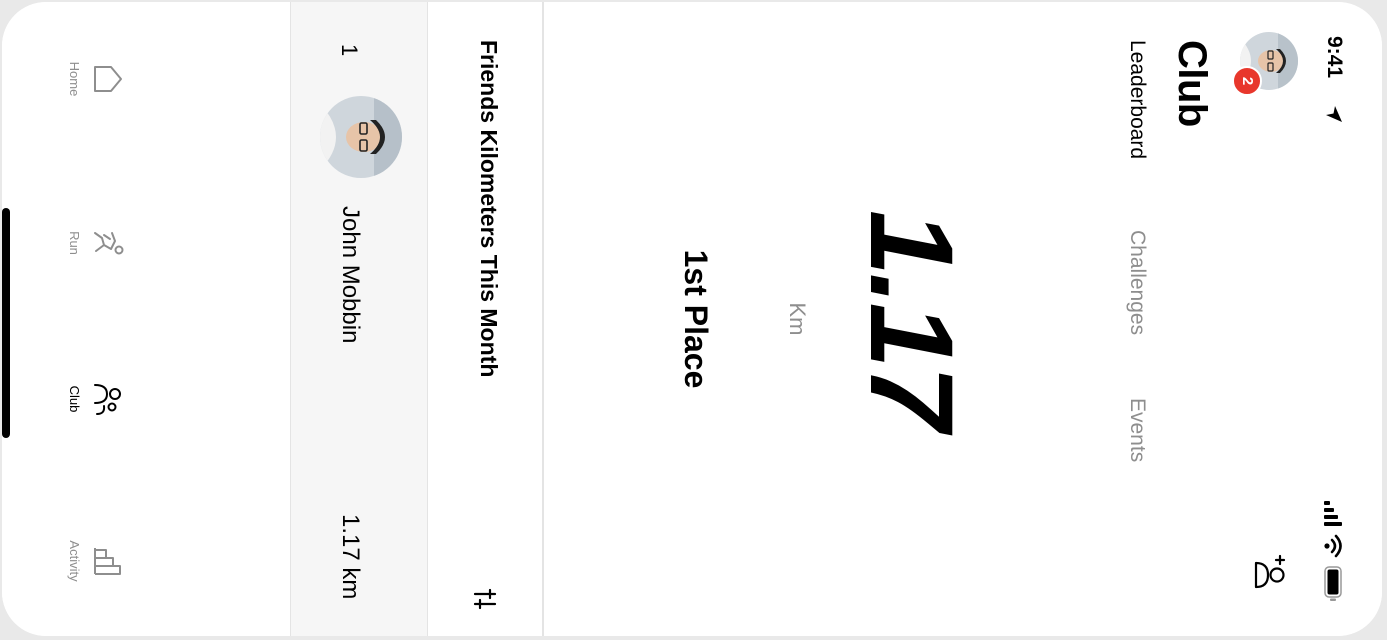 The image size is (1387, 640). I want to click on run-icon, so click(109, 243).